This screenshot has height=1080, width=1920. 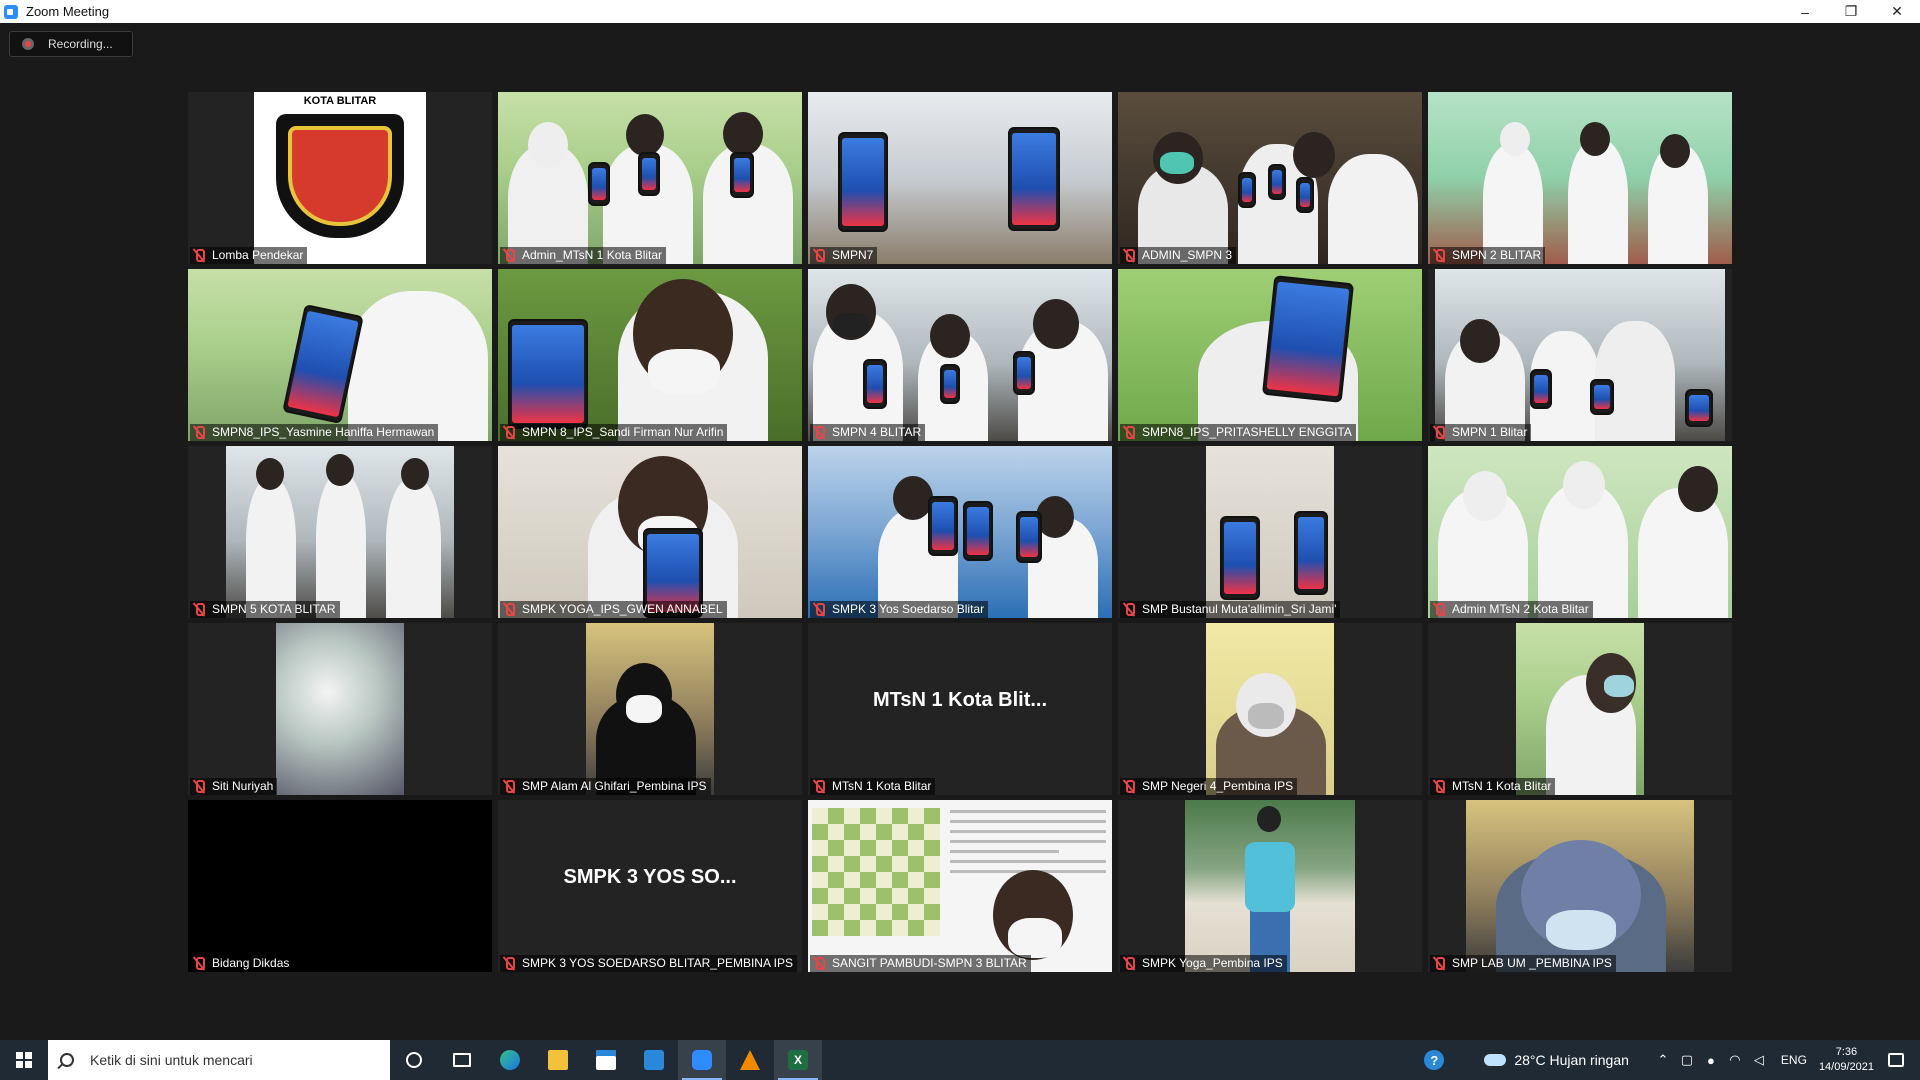 I want to click on participant-tile: SMP Alam Al Ghifari_Pembina IPS, so click(x=650, y=709).